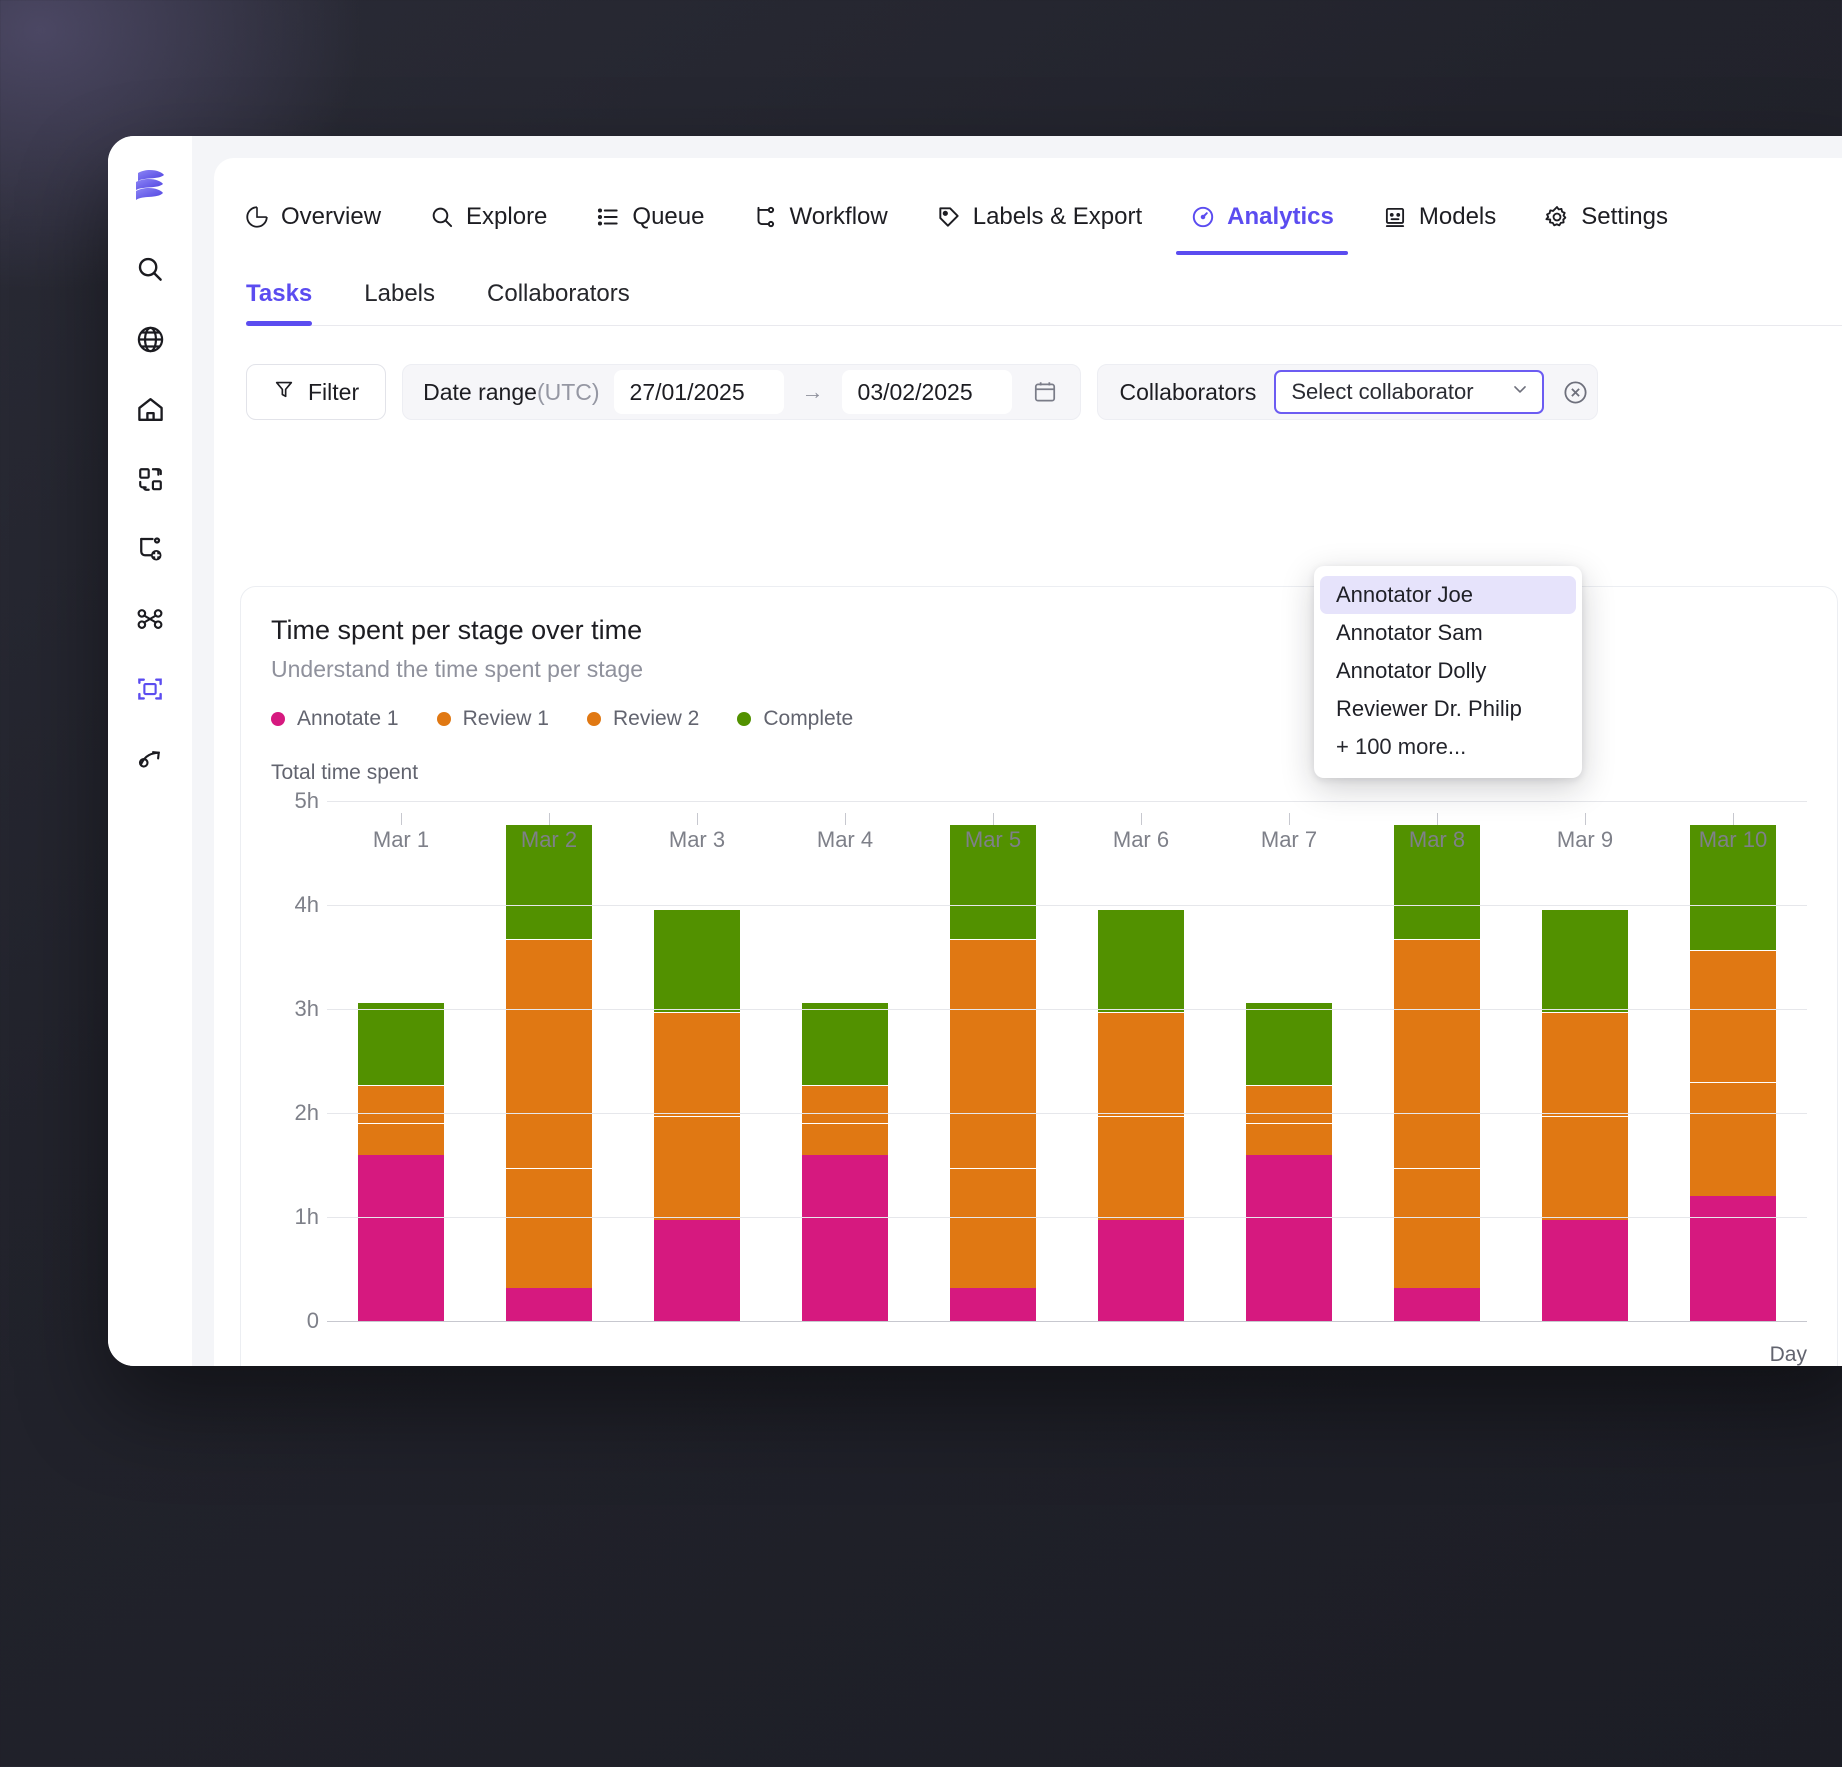 Image resolution: width=1842 pixels, height=1767 pixels. I want to click on chart-x-tick-label: Mar 1, so click(401, 833).